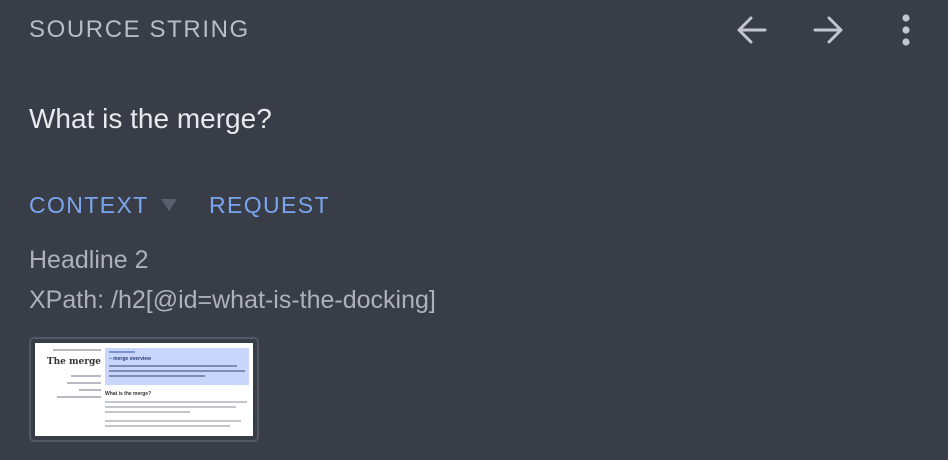 The height and width of the screenshot is (460, 948). Describe the element at coordinates (177, 366) in the screenshot. I see `thumbnail-hero-banner: – ️‍merge overview` at that location.